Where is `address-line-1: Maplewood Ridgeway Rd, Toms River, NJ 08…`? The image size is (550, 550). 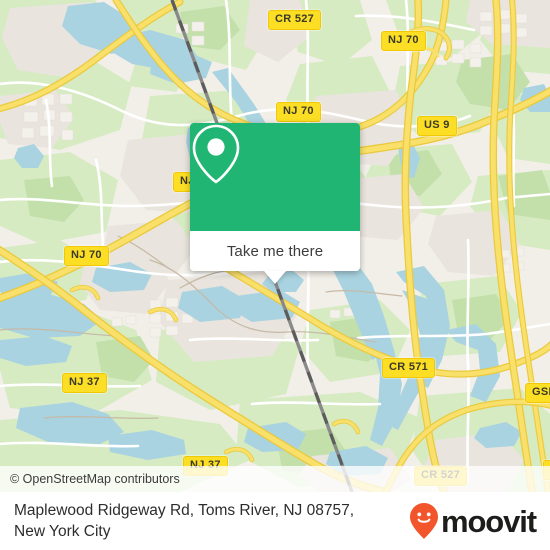
address-line-1: Maplewood Ridgeway Rd, Toms River, NJ 08… is located at coordinates (184, 510).